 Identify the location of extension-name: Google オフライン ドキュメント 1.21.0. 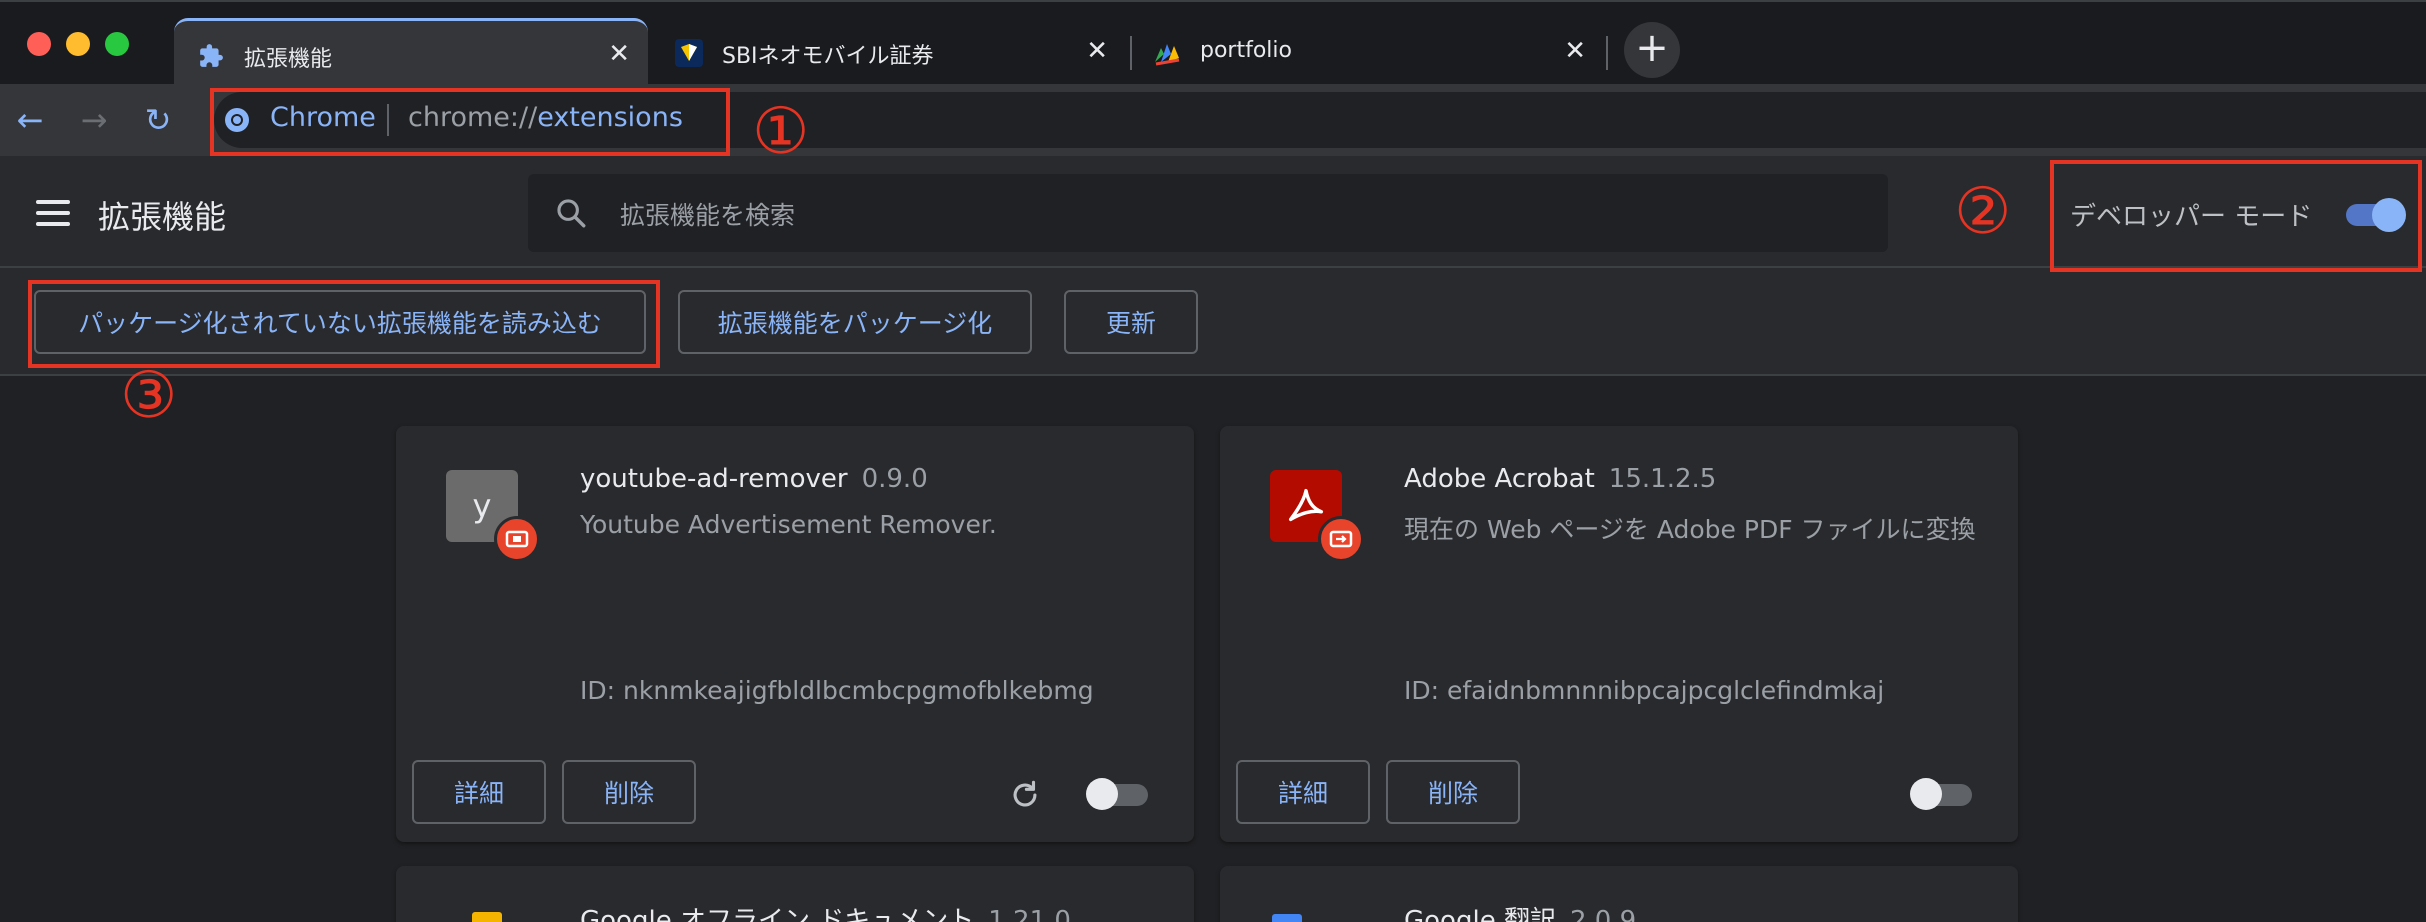
(825, 911).